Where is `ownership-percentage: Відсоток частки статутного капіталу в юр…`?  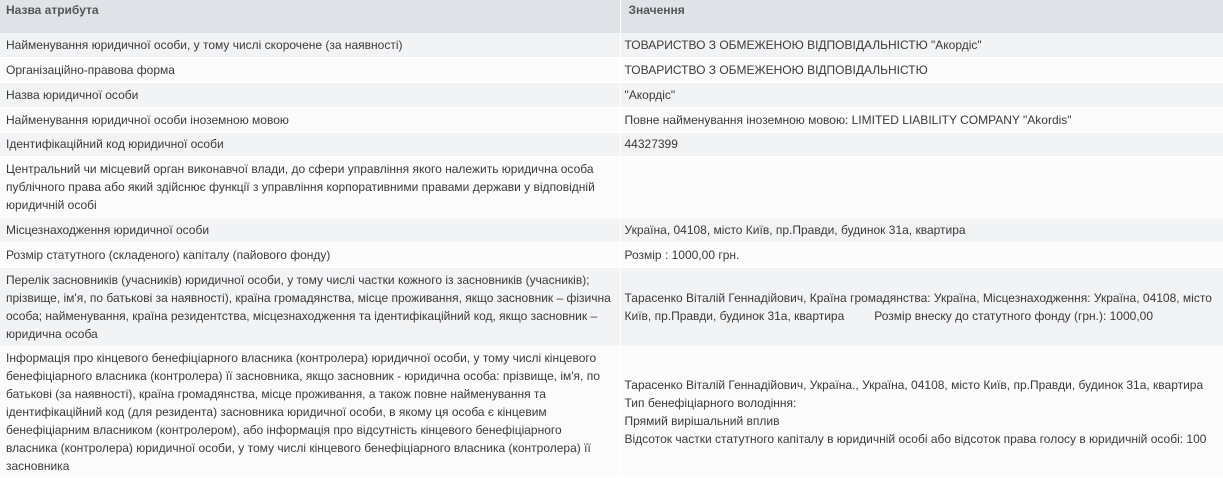 ownership-percentage: Відсоток частки статутного капіталу в юр… is located at coordinates (915, 438).